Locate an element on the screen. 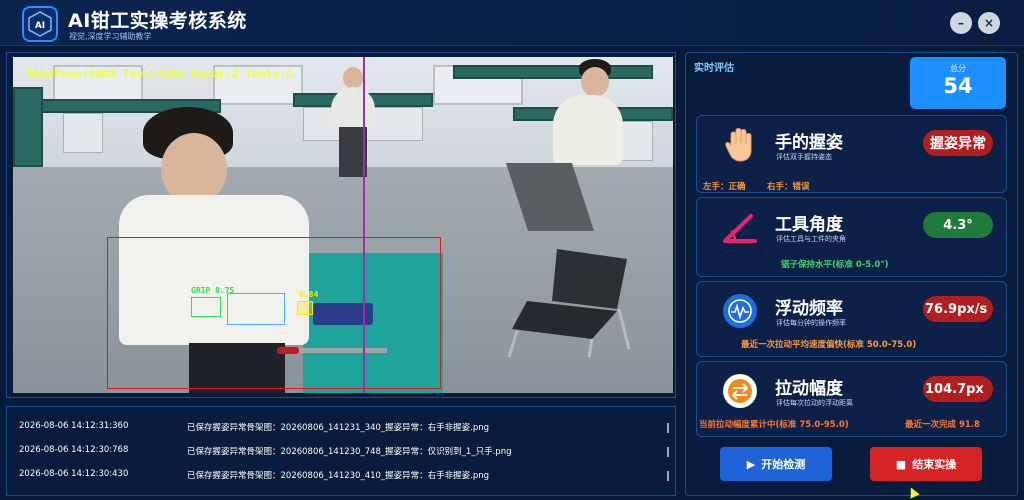  evaluation-label: 实时评估 is located at coordinates (714, 68).